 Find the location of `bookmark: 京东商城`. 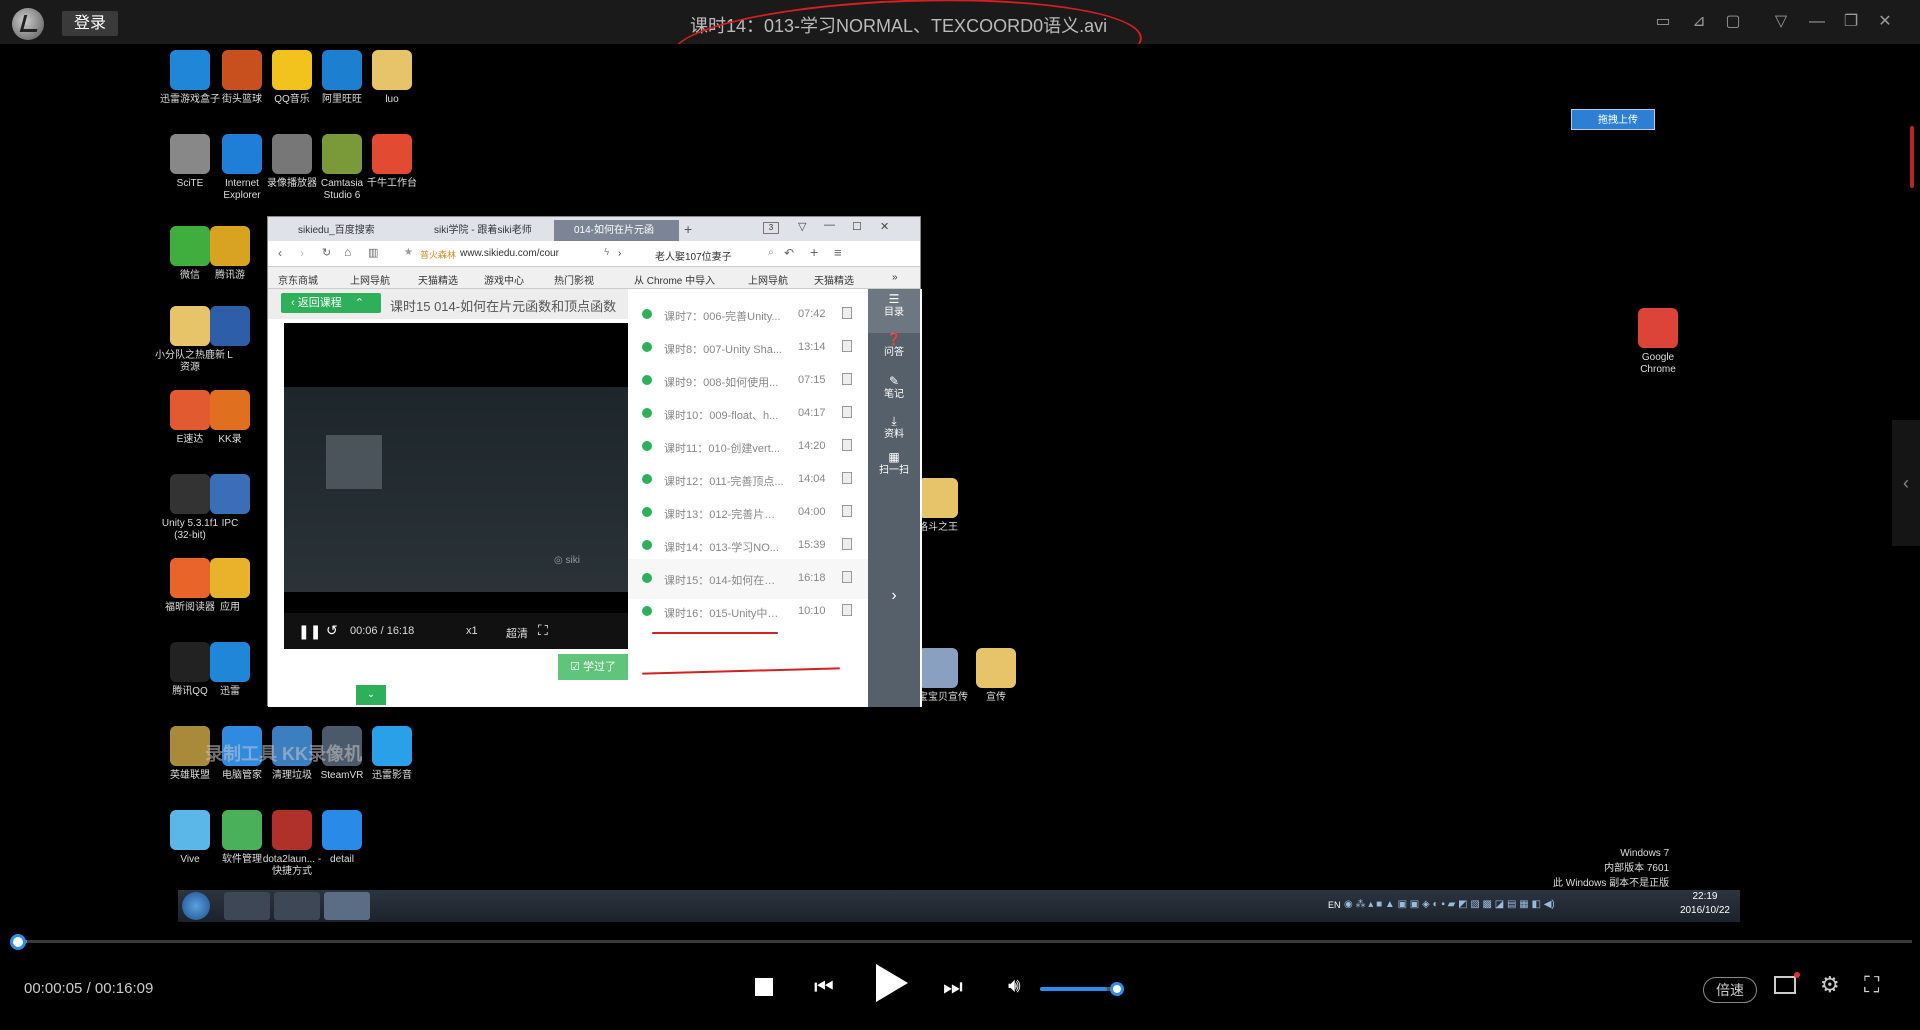

bookmark: 京东商城 is located at coordinates (298, 279).